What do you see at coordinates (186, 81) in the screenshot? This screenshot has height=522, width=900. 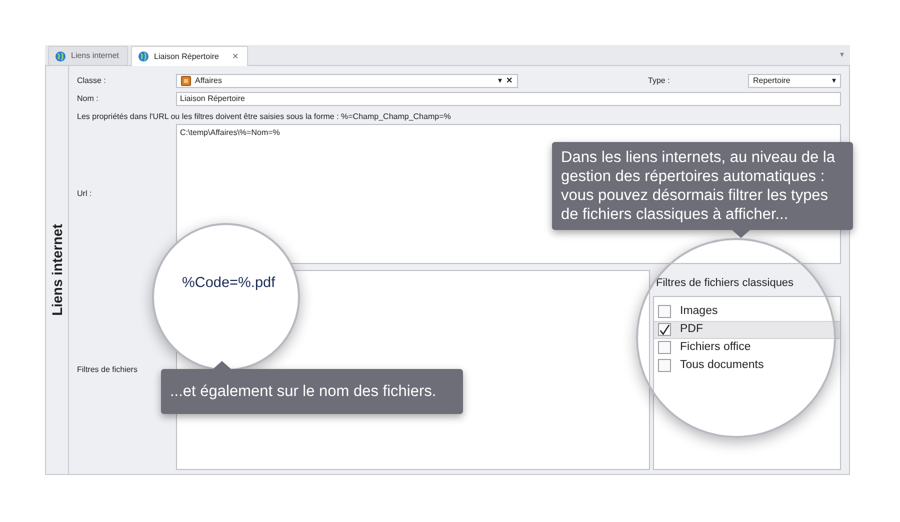 I see `folder-icon` at bounding box center [186, 81].